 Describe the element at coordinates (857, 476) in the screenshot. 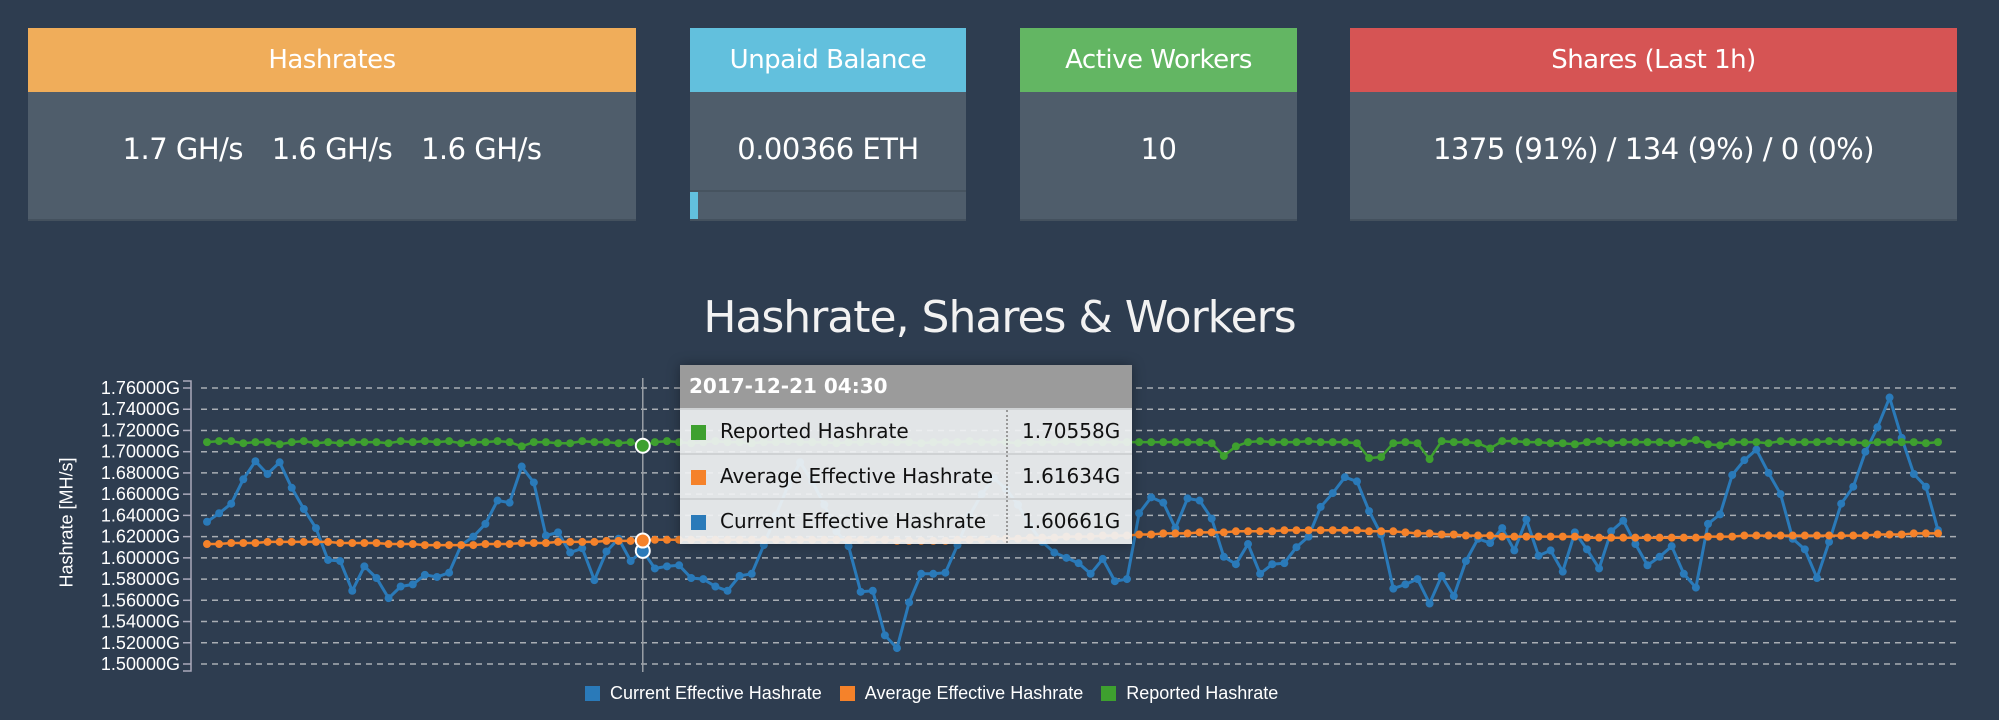

I see `tooltip-label: Average Effective Hashrate` at that location.